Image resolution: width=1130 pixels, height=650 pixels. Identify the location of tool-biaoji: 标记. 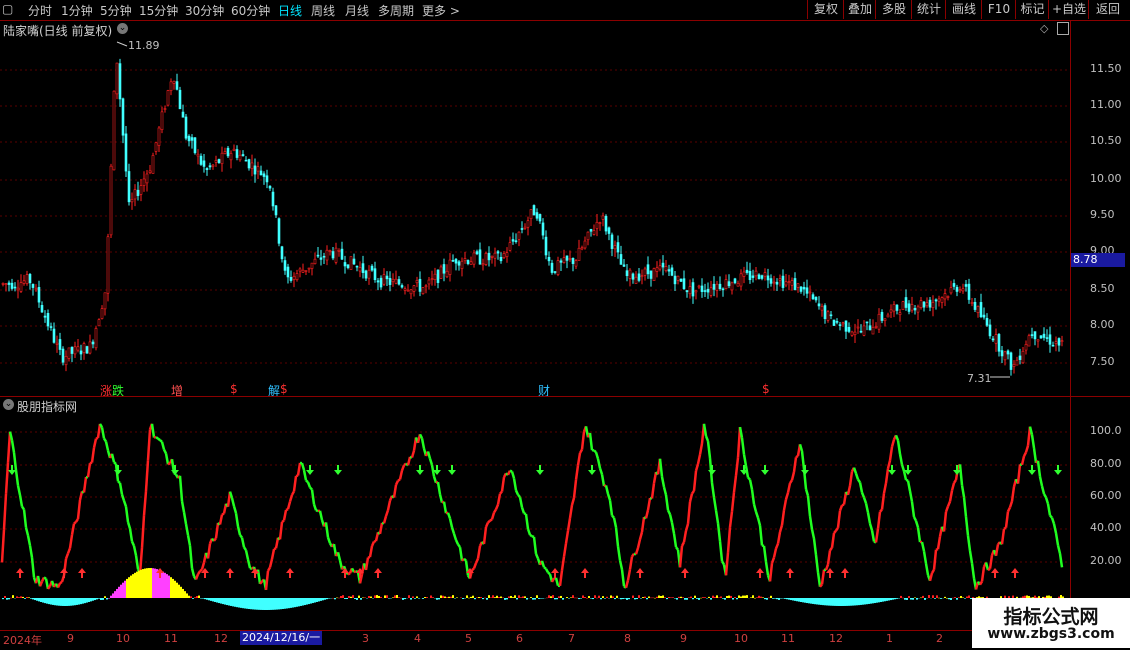
(1032, 9).